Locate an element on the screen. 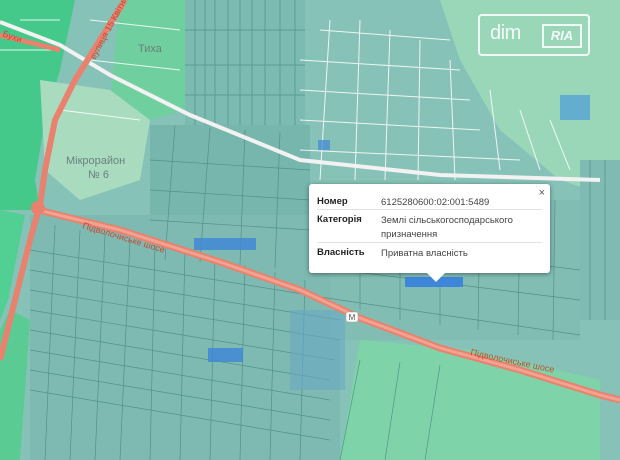  watermark-dim: dim is located at coordinates (505, 33).